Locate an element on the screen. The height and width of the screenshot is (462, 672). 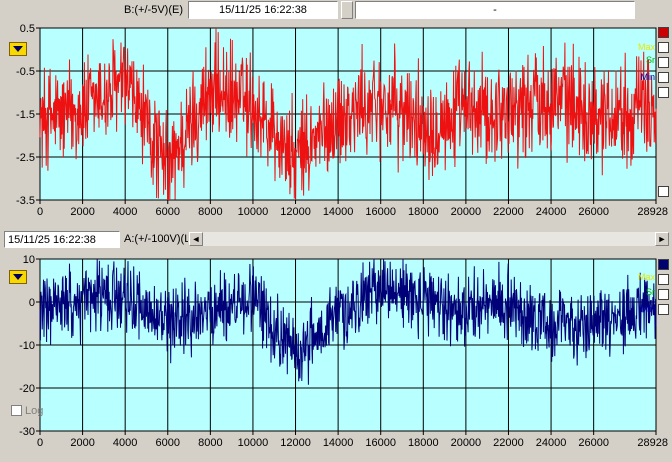
top-legend-sr: Sr is located at coordinates (650, 60).